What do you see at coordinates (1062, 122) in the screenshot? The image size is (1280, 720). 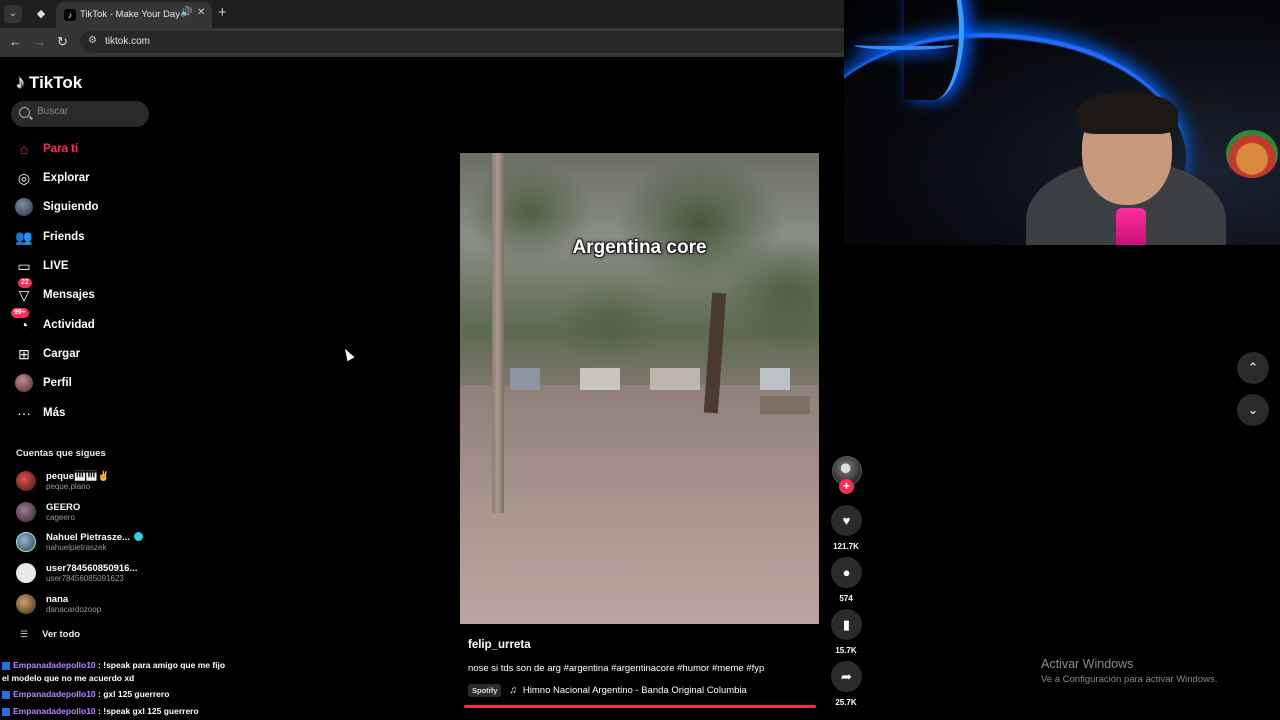 I see `streamer-webcam` at bounding box center [1062, 122].